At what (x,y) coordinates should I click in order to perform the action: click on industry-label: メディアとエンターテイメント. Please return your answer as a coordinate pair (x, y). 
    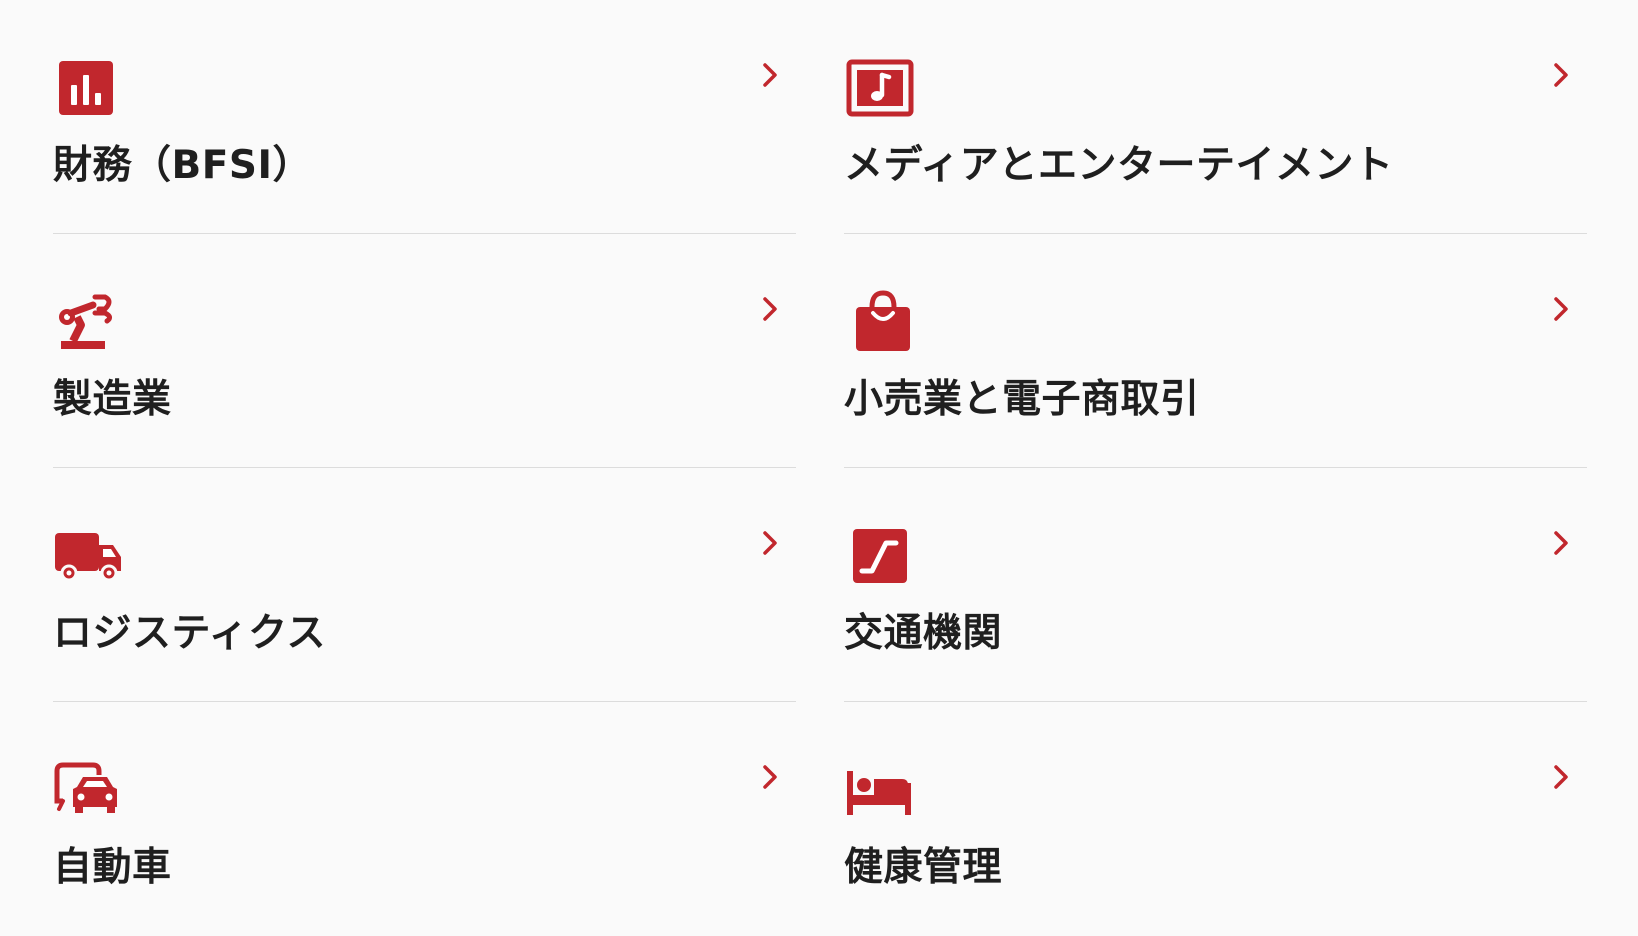
    Looking at the image, I should click on (1119, 165).